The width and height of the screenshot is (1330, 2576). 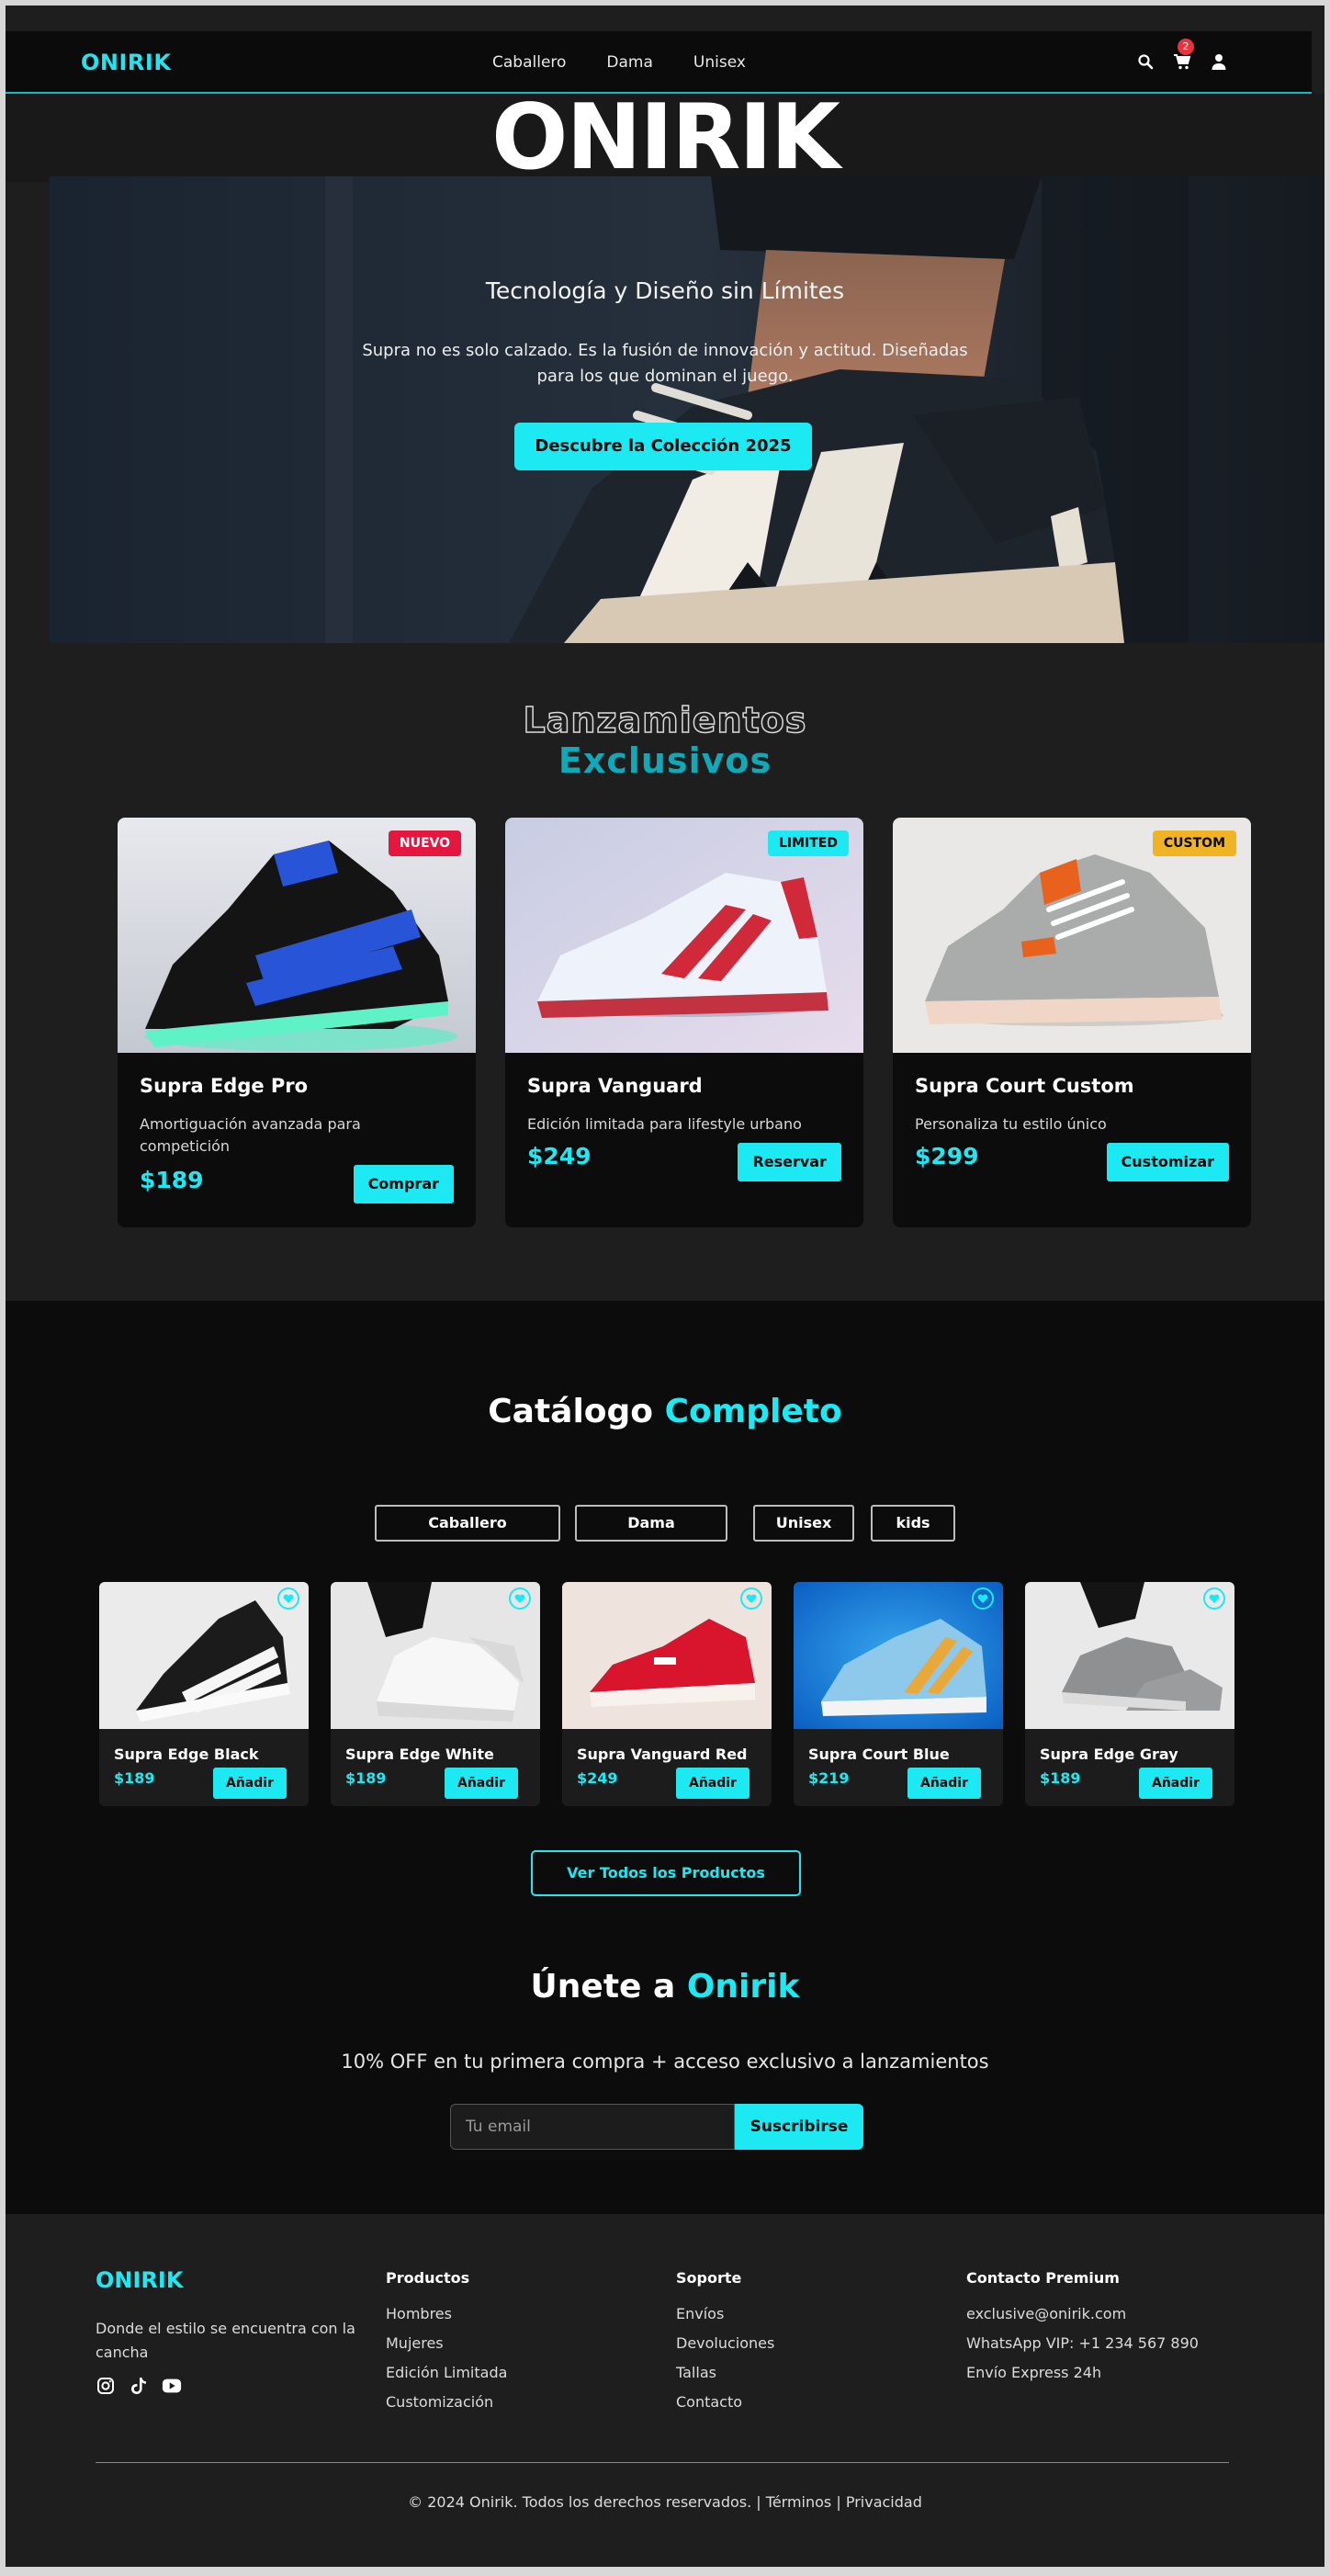 What do you see at coordinates (446, 2349) in the screenshot?
I see `footer-link: Mujeres` at bounding box center [446, 2349].